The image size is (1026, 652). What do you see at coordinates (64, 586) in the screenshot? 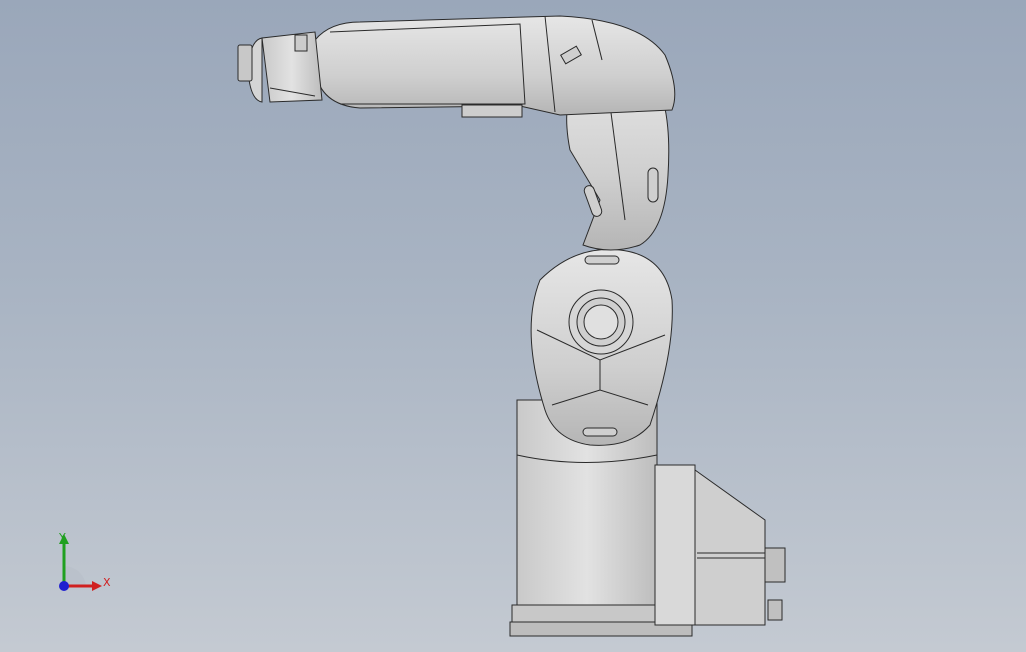
I see `z-axis-dot` at bounding box center [64, 586].